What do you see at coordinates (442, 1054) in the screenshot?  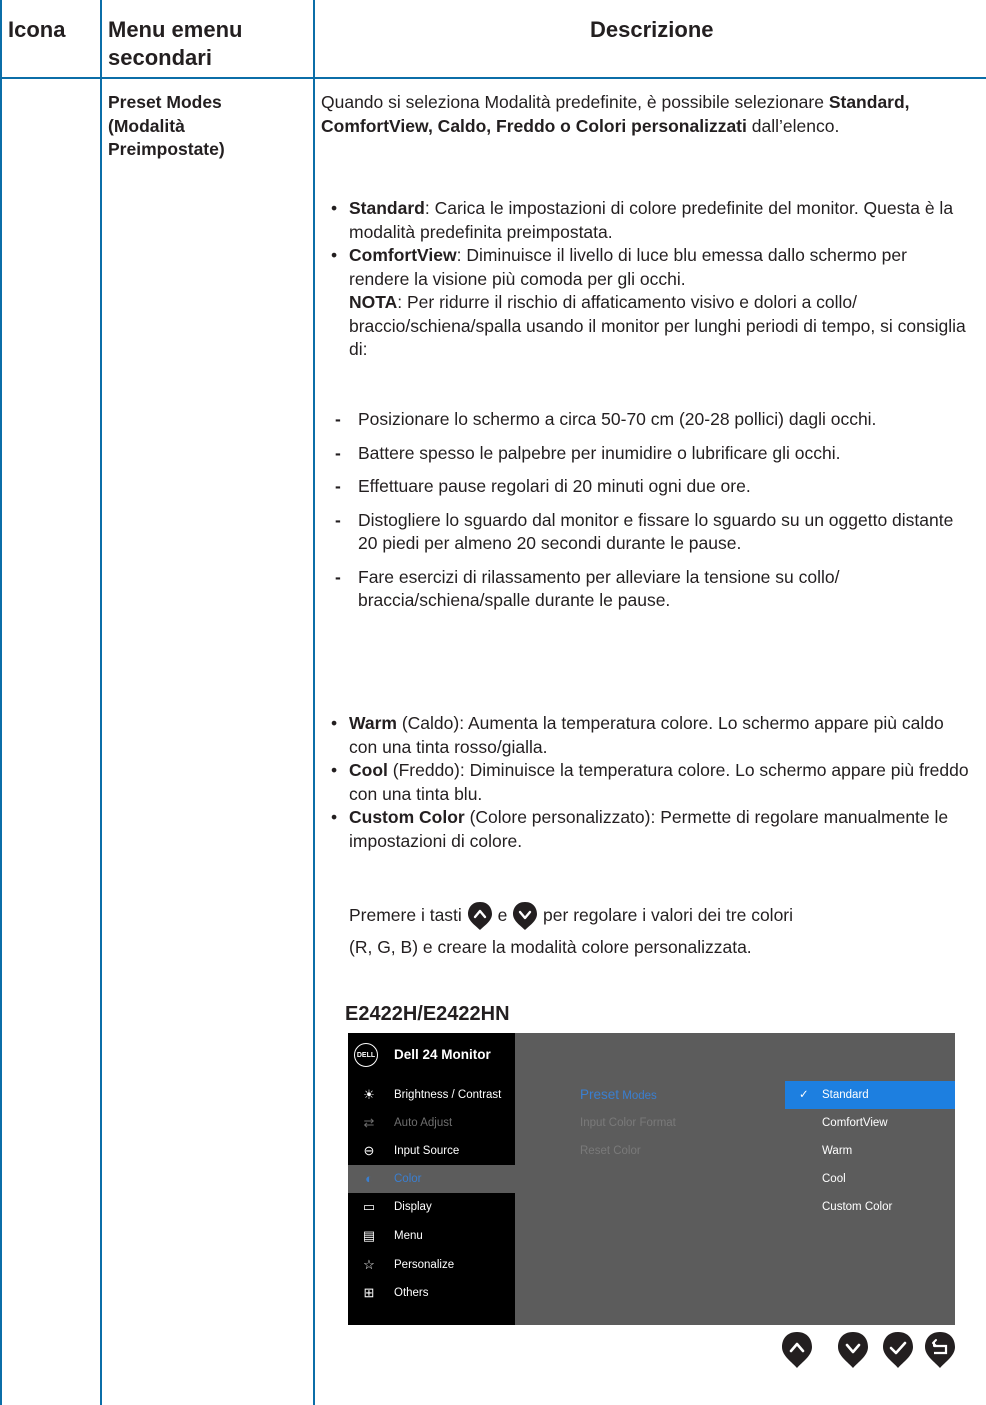 I see `osd-title: Dell 24 Monitor` at bounding box center [442, 1054].